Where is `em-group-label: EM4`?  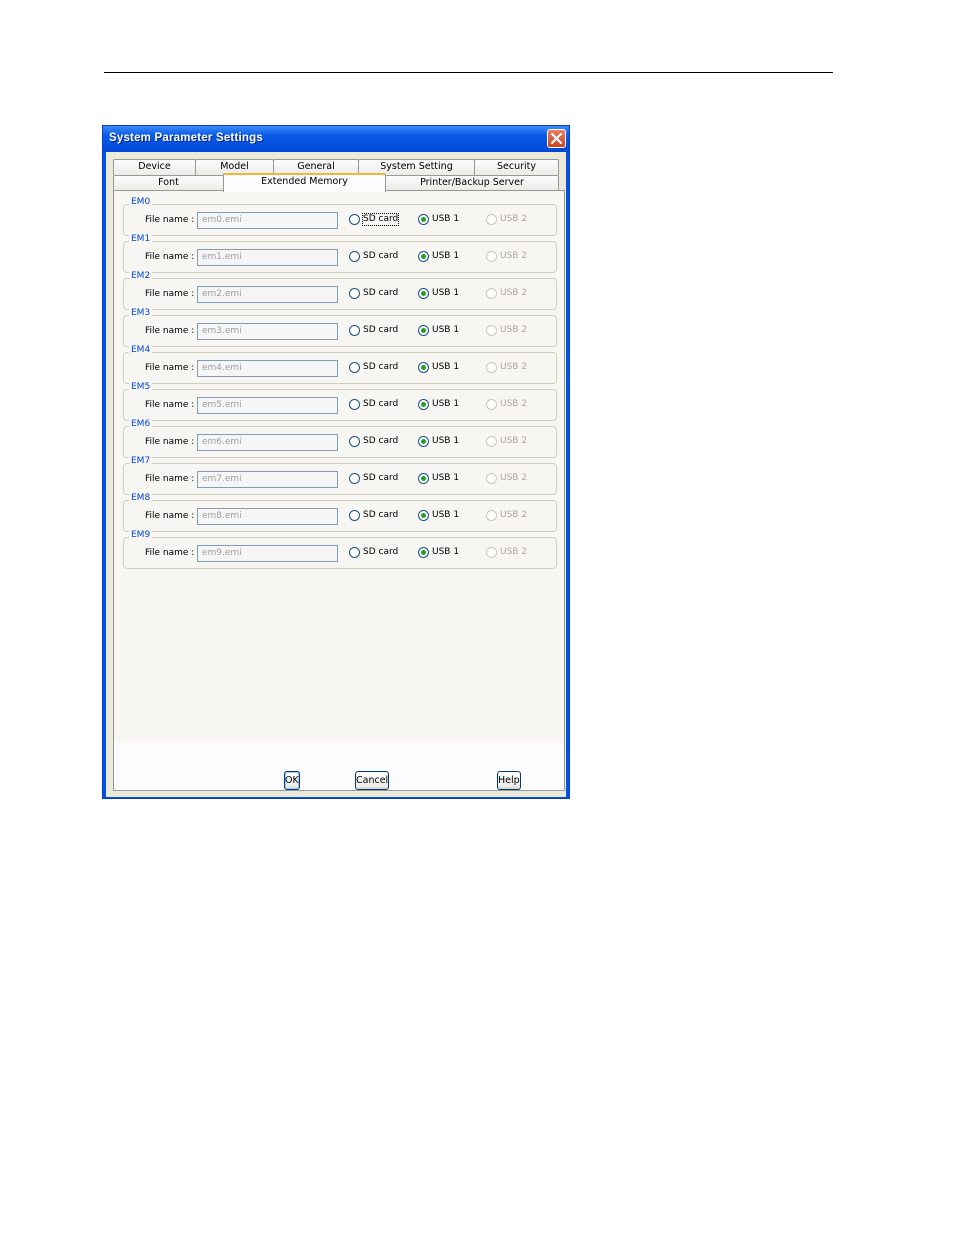 em-group-label: EM4 is located at coordinates (141, 350).